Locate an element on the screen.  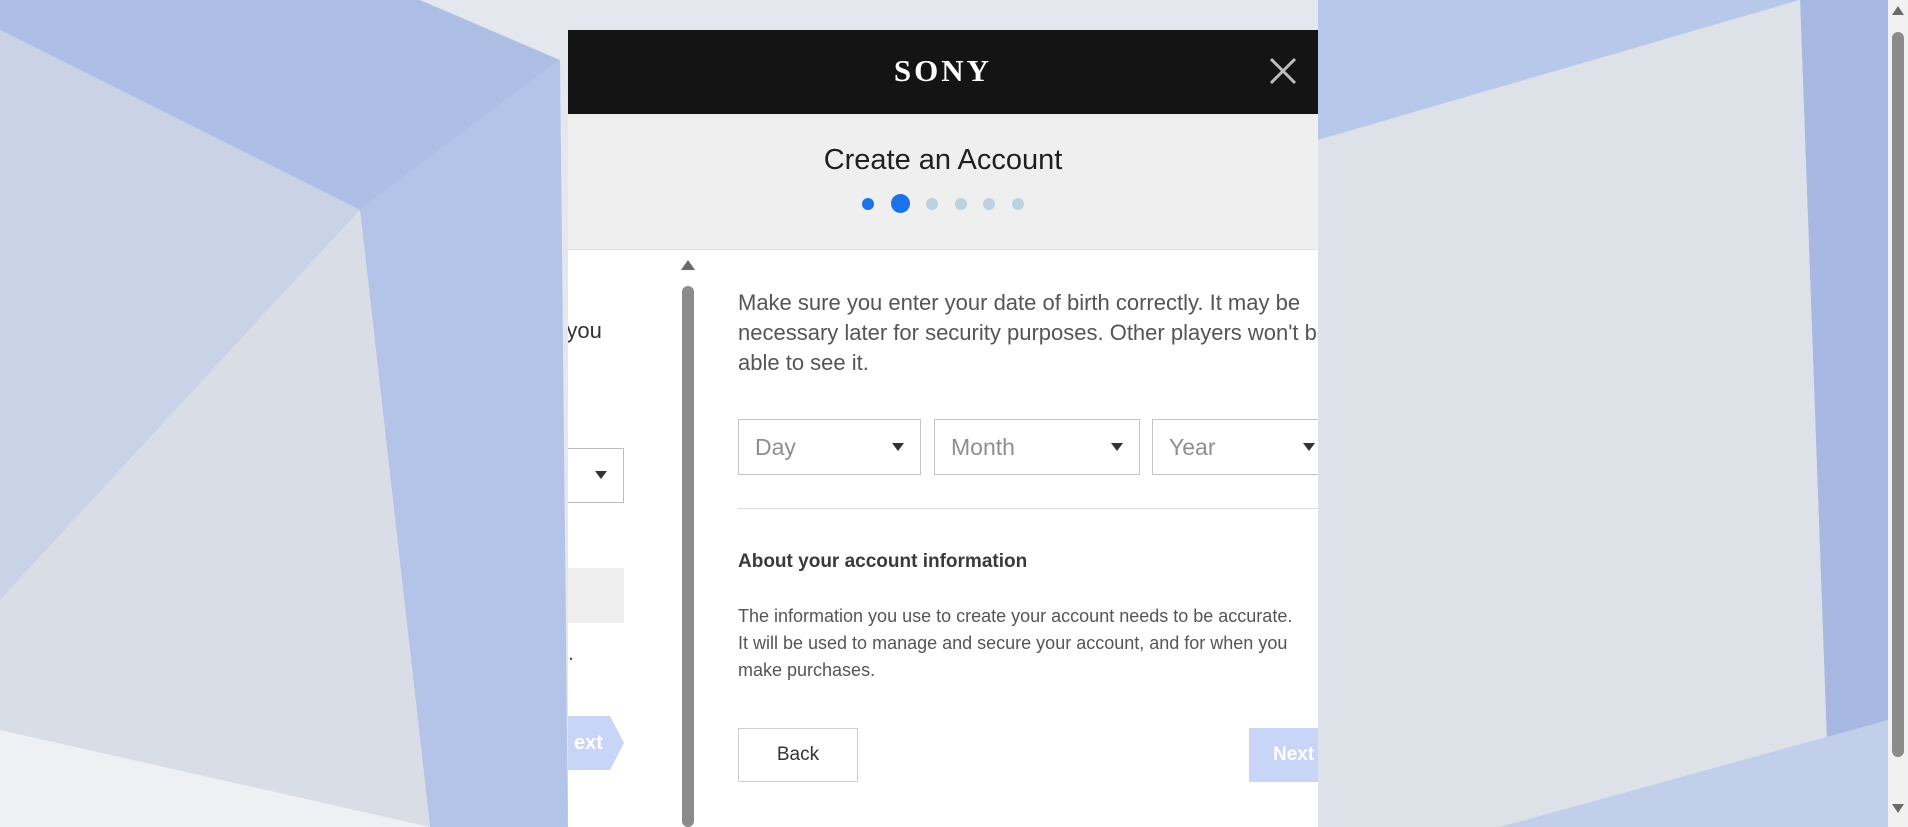
divider is located at coordinates (1028, 508).